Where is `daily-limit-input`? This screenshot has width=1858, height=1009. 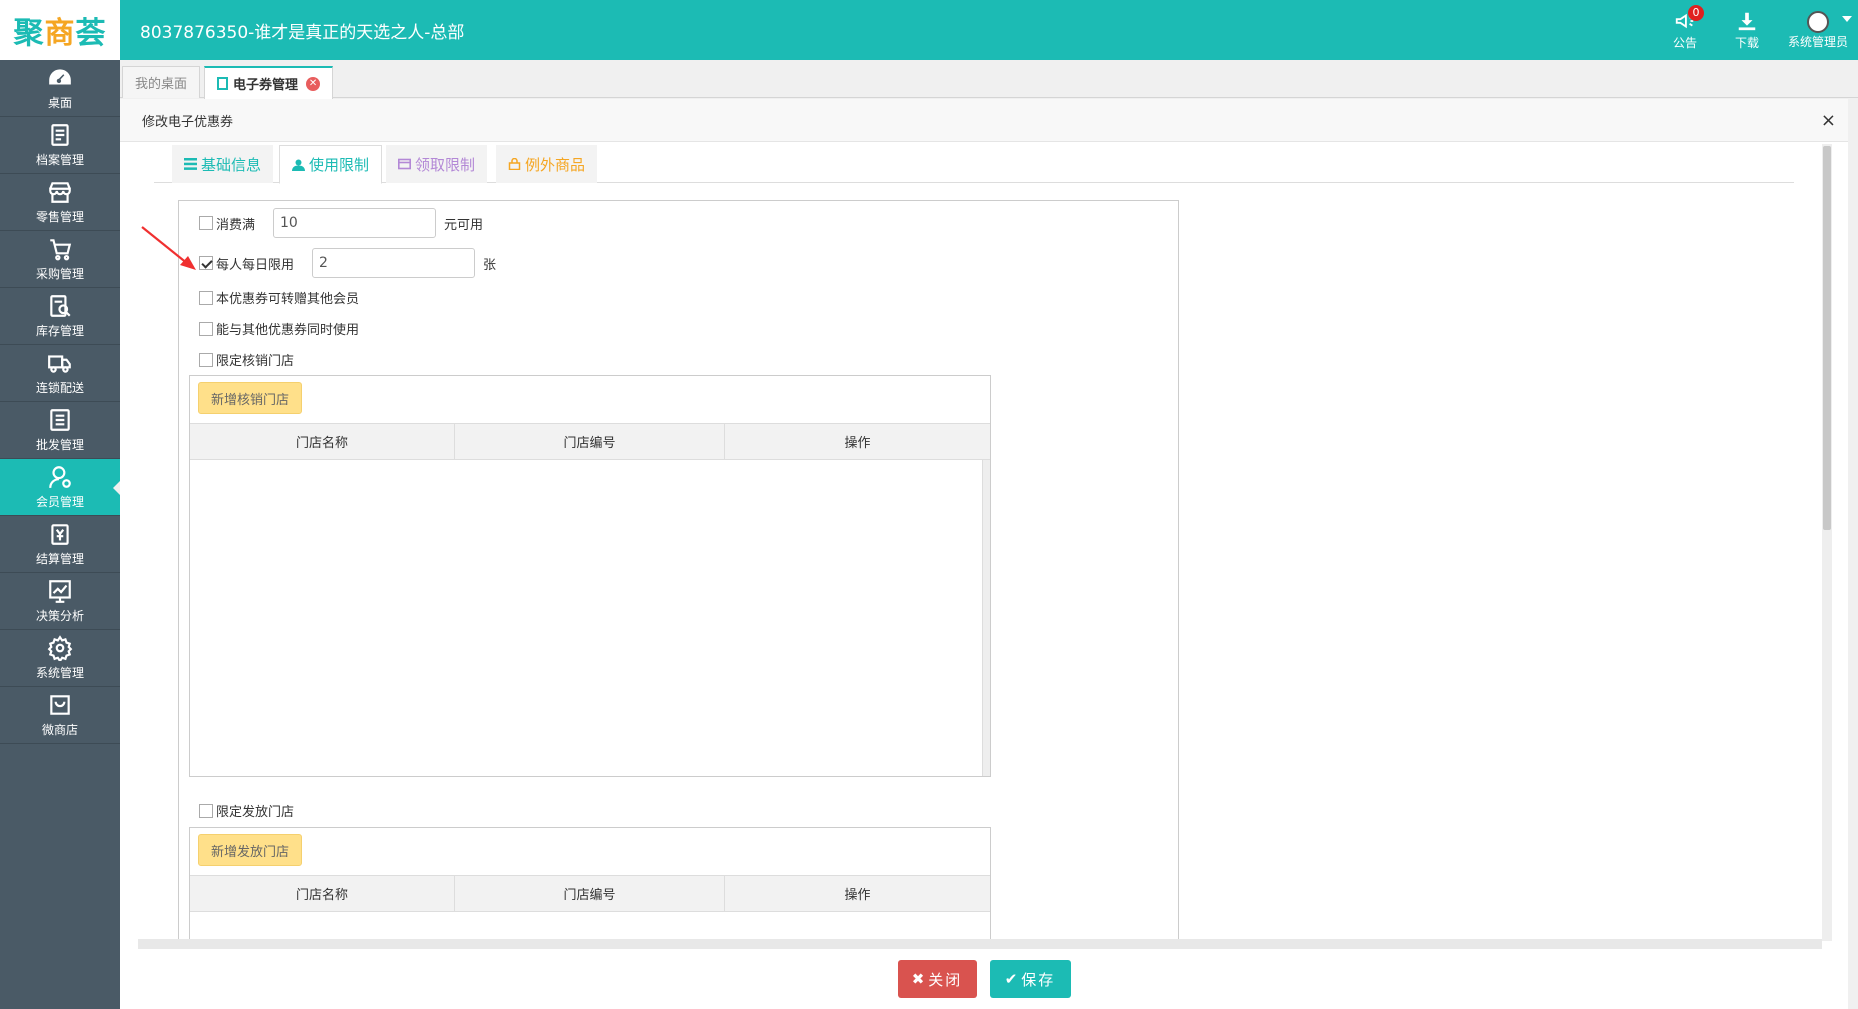
daily-limit-input is located at coordinates (394, 263).